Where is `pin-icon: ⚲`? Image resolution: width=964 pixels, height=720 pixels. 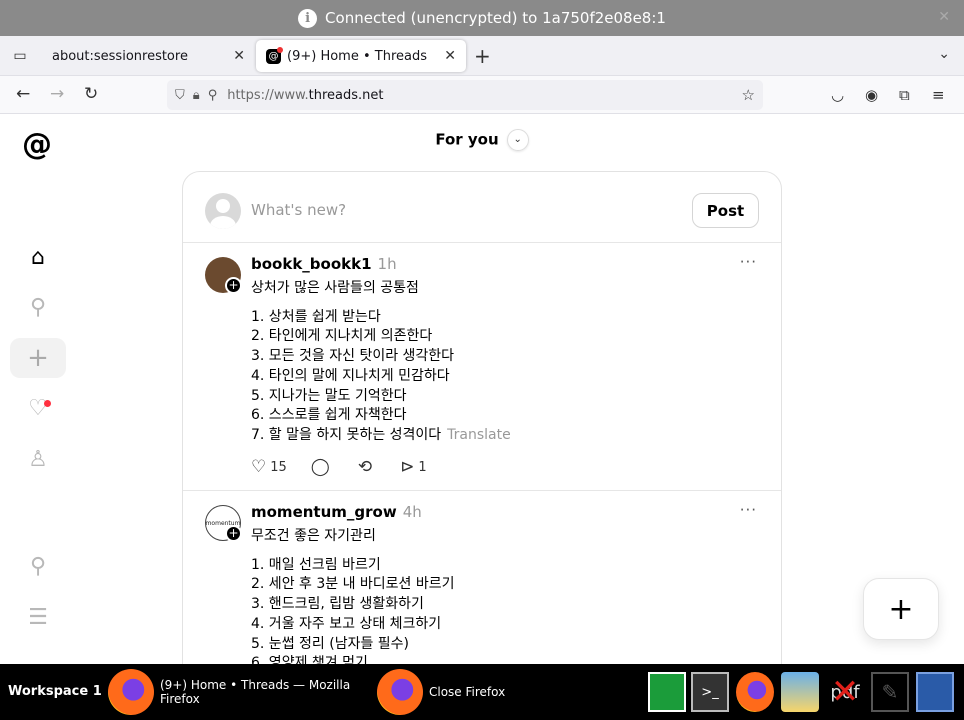 pin-icon: ⚲ is located at coordinates (38, 566).